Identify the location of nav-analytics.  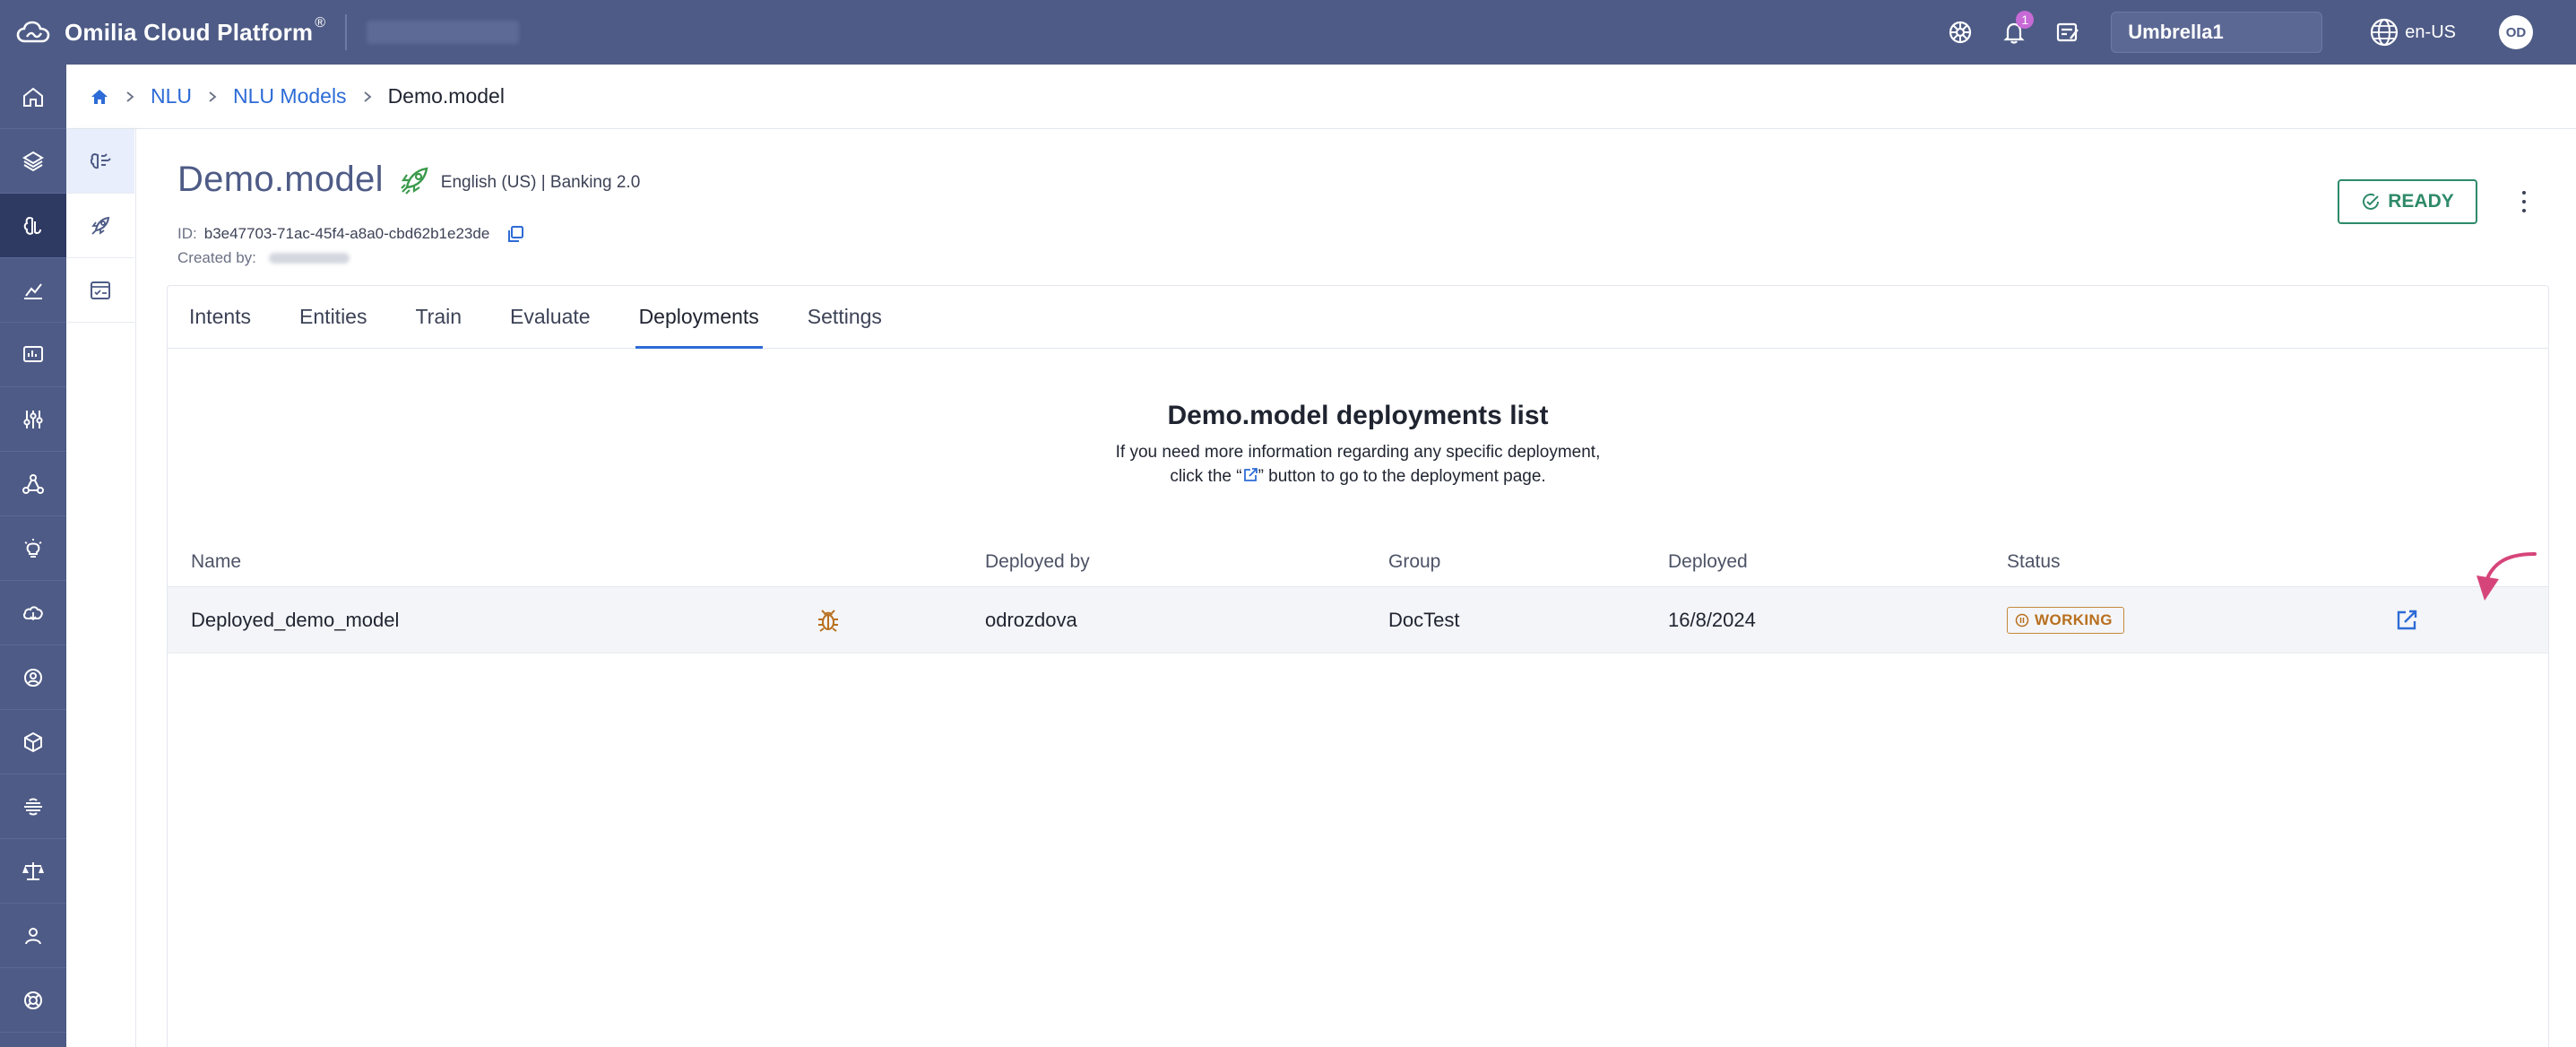
(33, 290).